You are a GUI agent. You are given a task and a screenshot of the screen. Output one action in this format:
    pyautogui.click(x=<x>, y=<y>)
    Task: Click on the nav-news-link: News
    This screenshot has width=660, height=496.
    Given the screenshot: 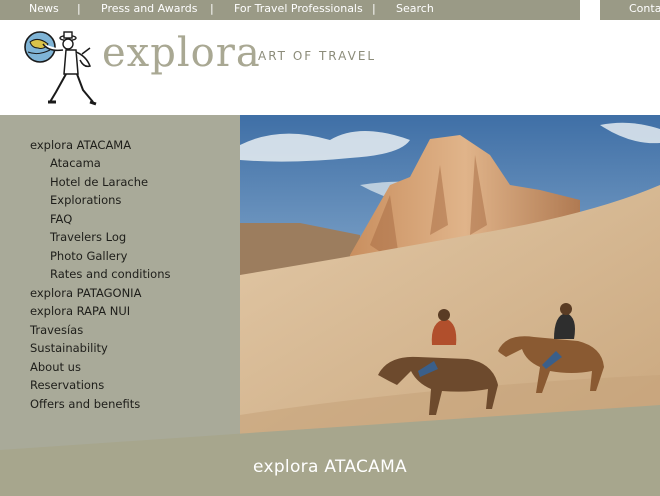 What is the action you would take?
    pyautogui.click(x=44, y=10)
    